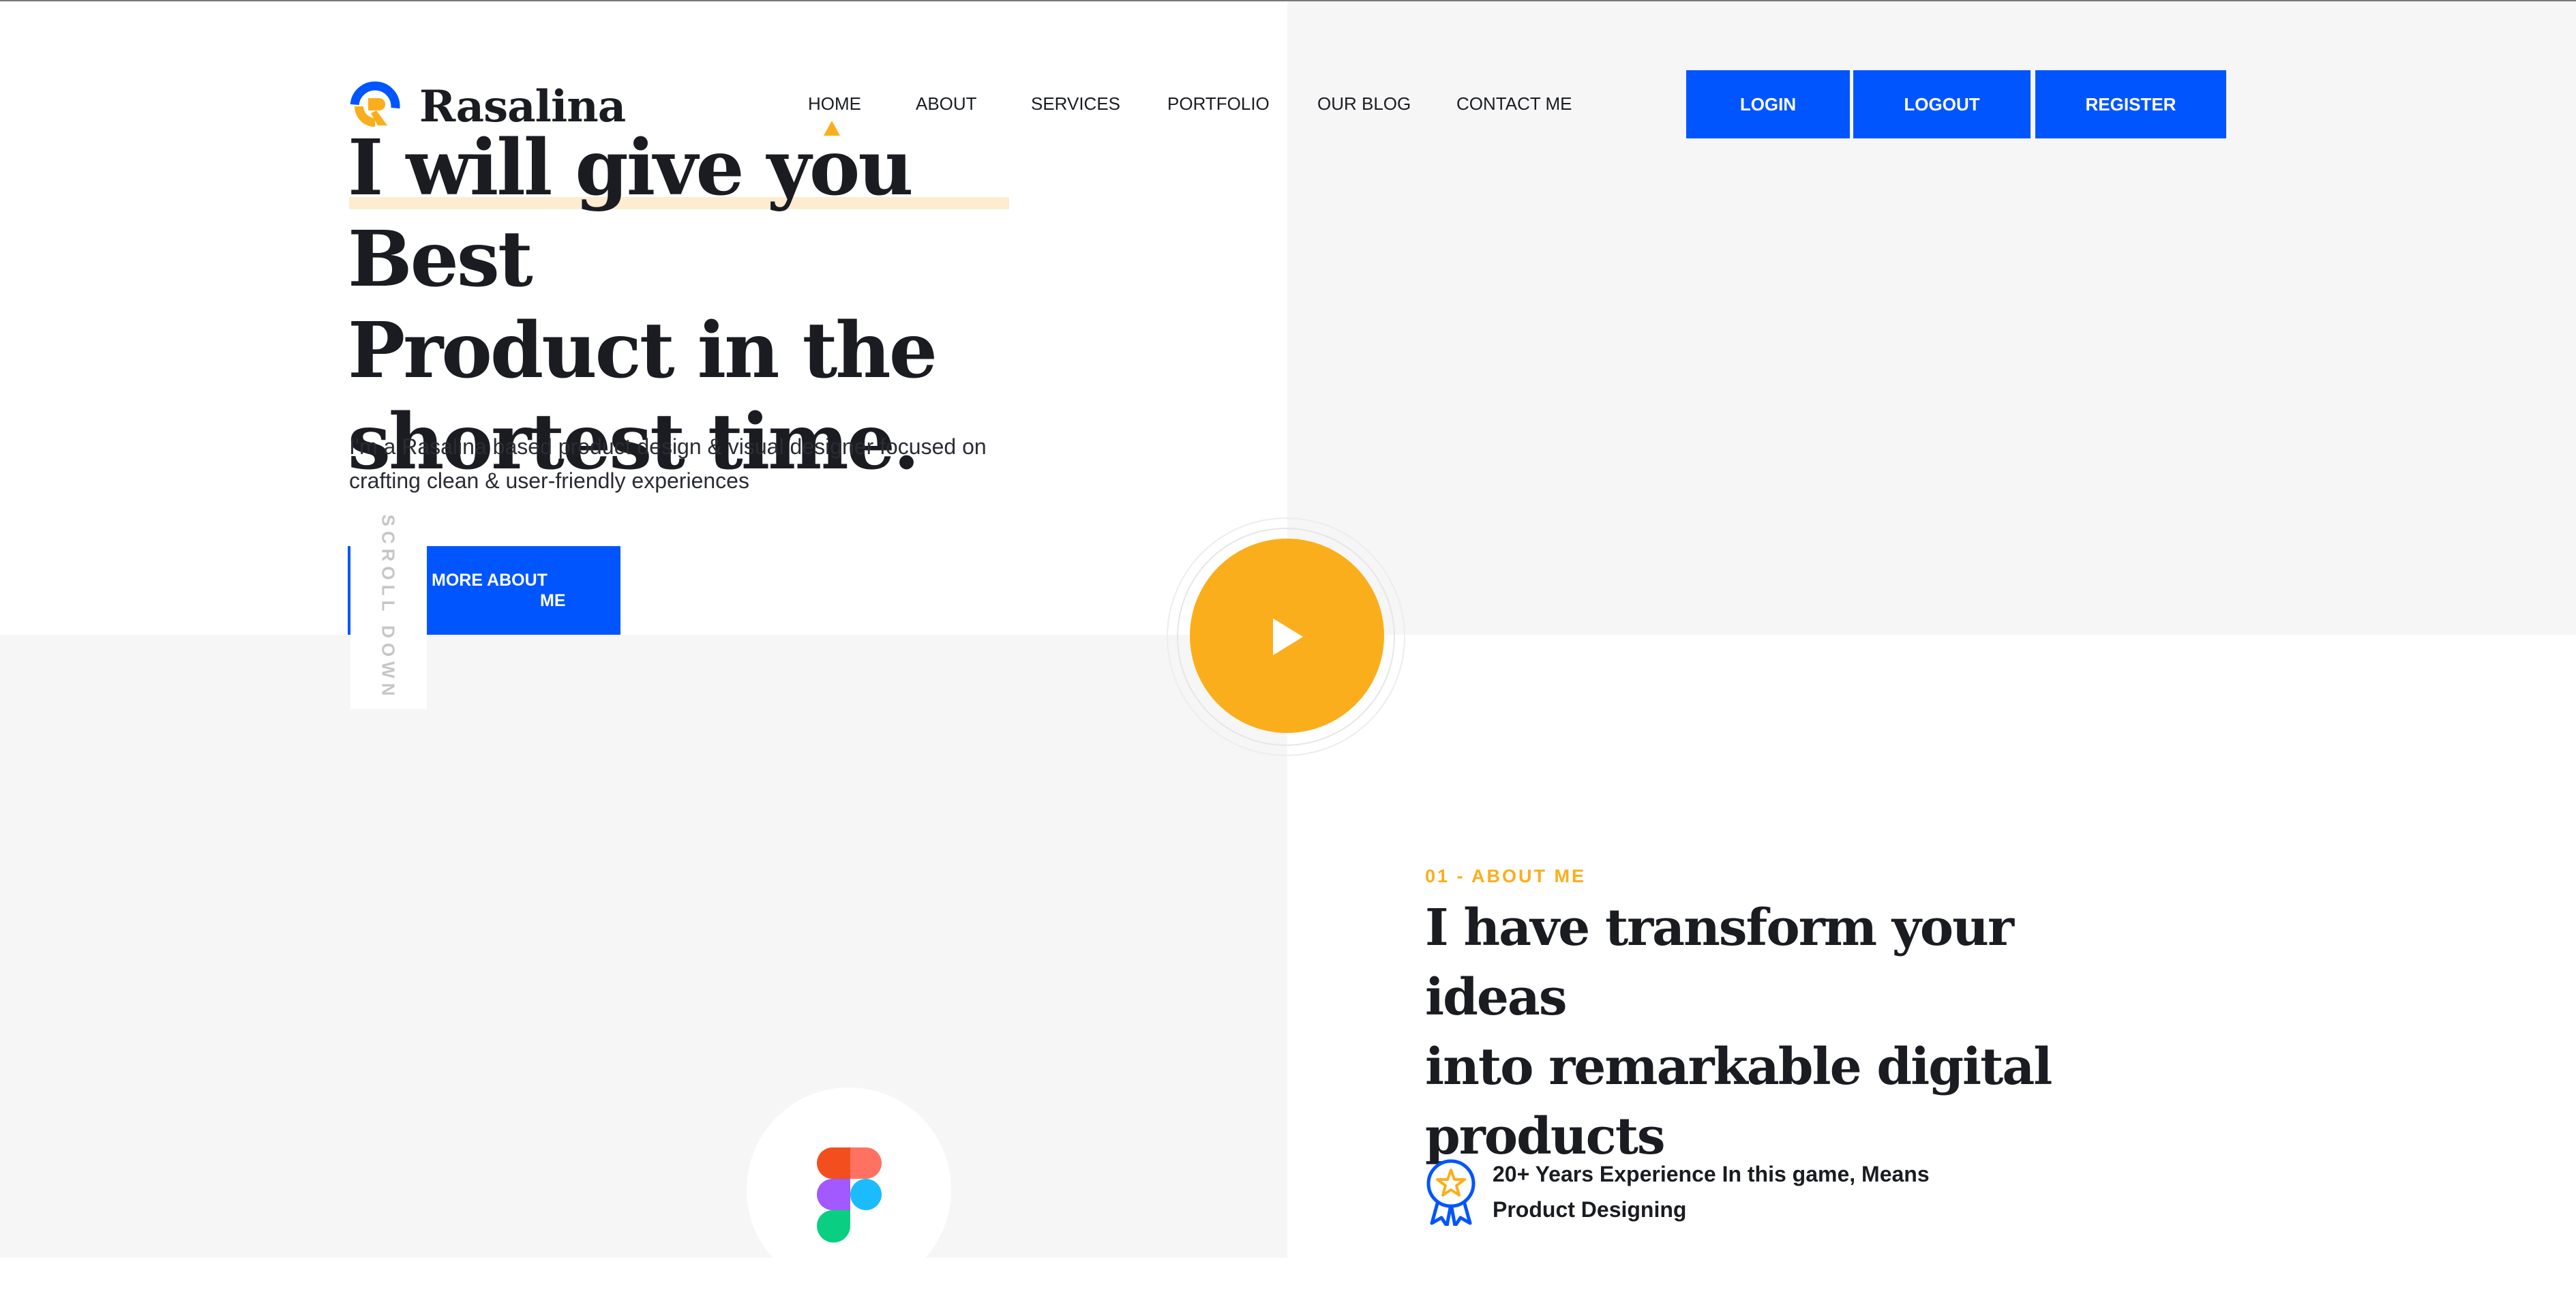 Image resolution: width=2576 pixels, height=1292 pixels. What do you see at coordinates (643, 351) in the screenshot?
I see `hero-title-line-2: Product in the` at bounding box center [643, 351].